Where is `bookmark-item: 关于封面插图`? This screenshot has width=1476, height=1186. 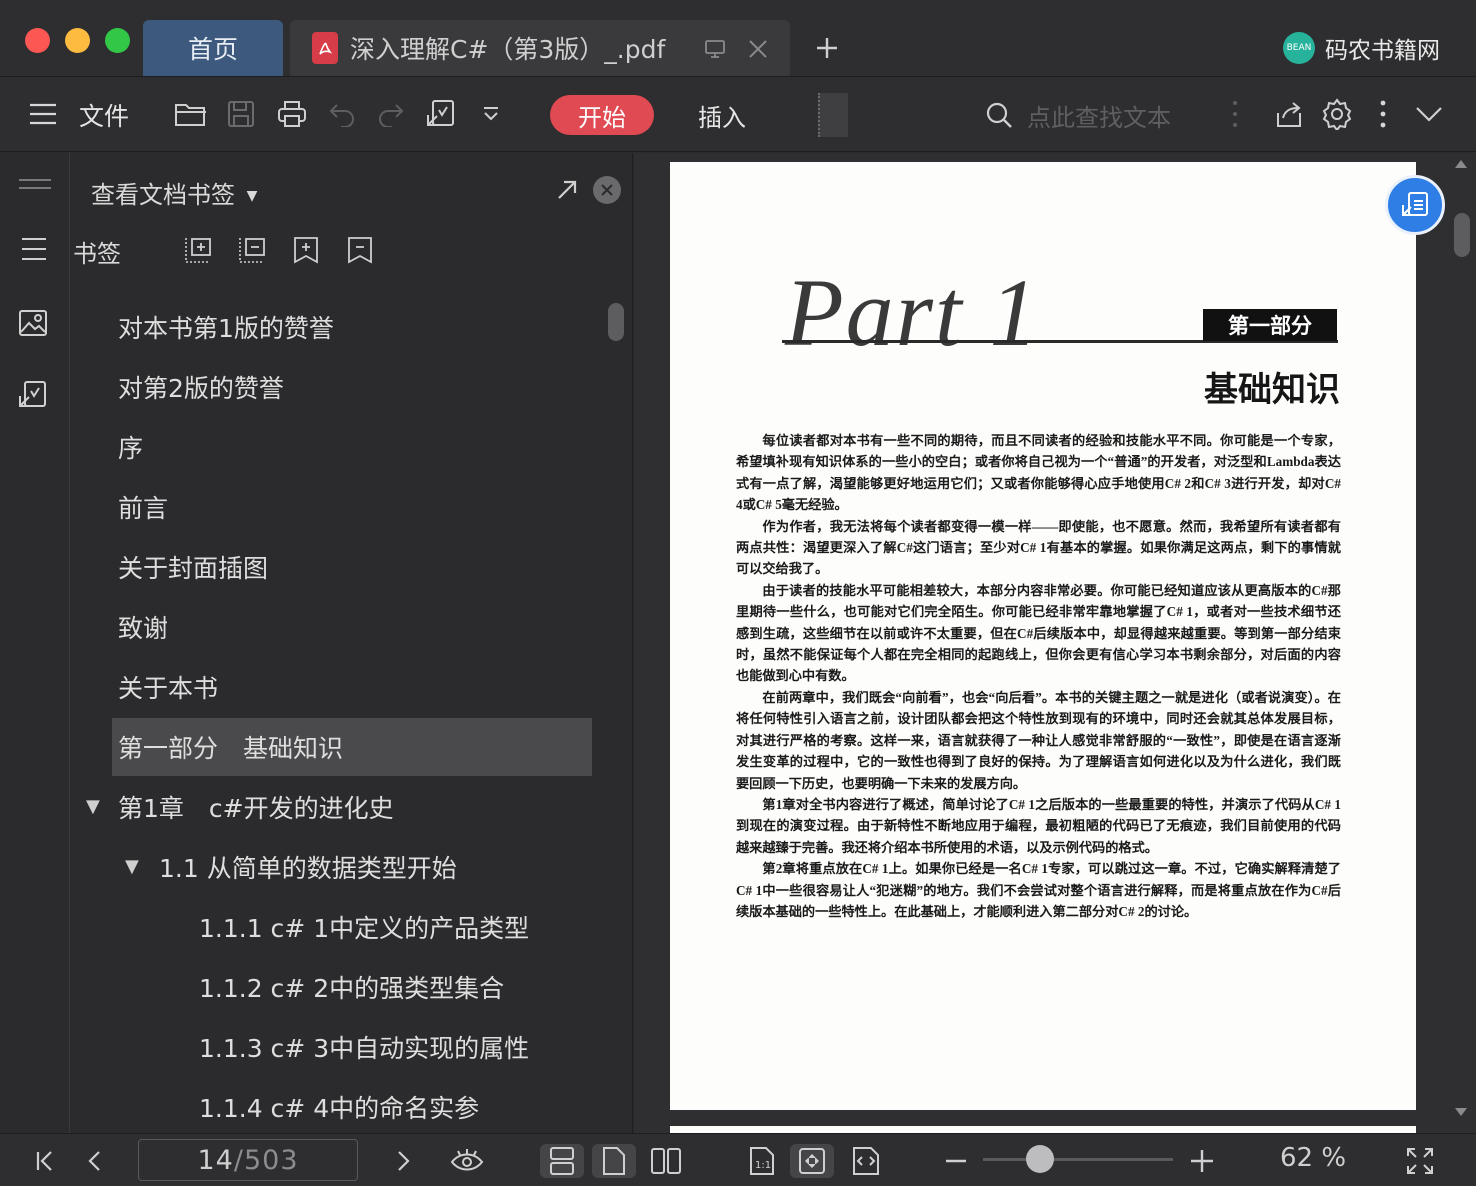 bookmark-item: 关于封面插图 is located at coordinates (352, 567).